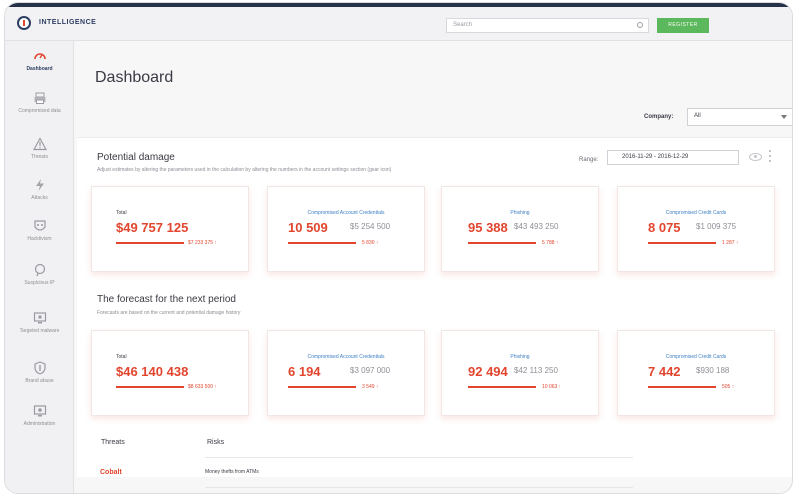 The height and width of the screenshot is (497, 797). What do you see at coordinates (784, 117) in the screenshot?
I see `chevron-down-icon` at bounding box center [784, 117].